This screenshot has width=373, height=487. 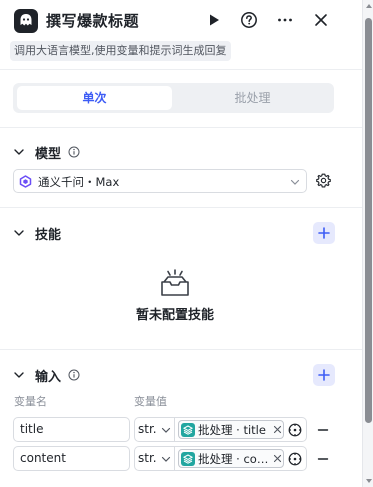 I want to click on column-header-value: 变量值, so click(x=150, y=401).